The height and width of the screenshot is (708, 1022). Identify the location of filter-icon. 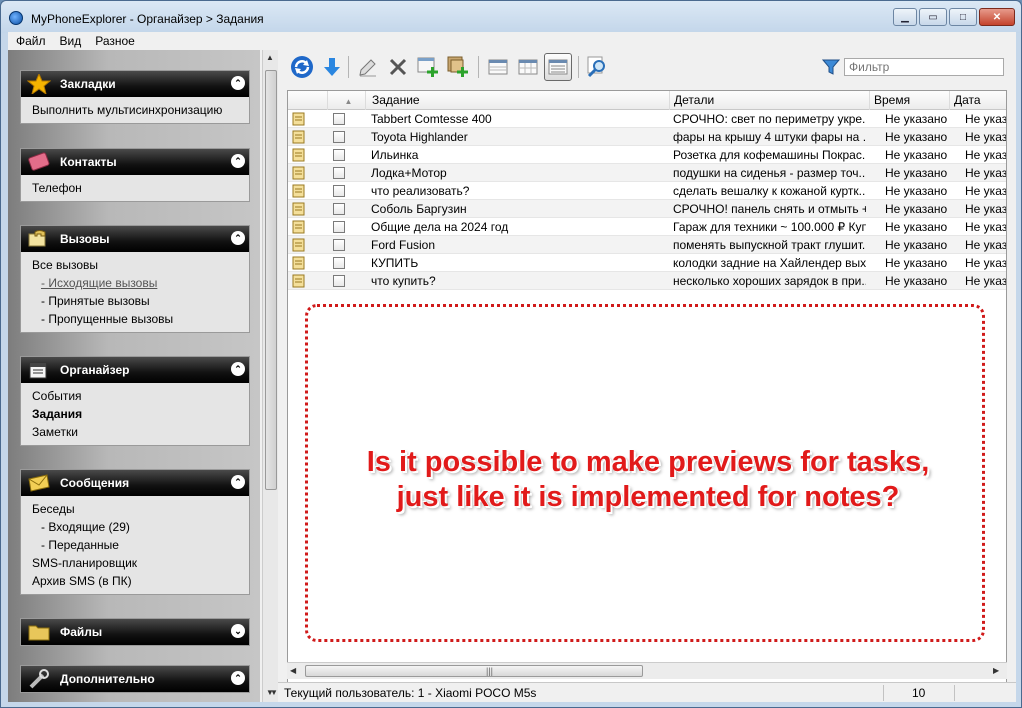
(831, 67).